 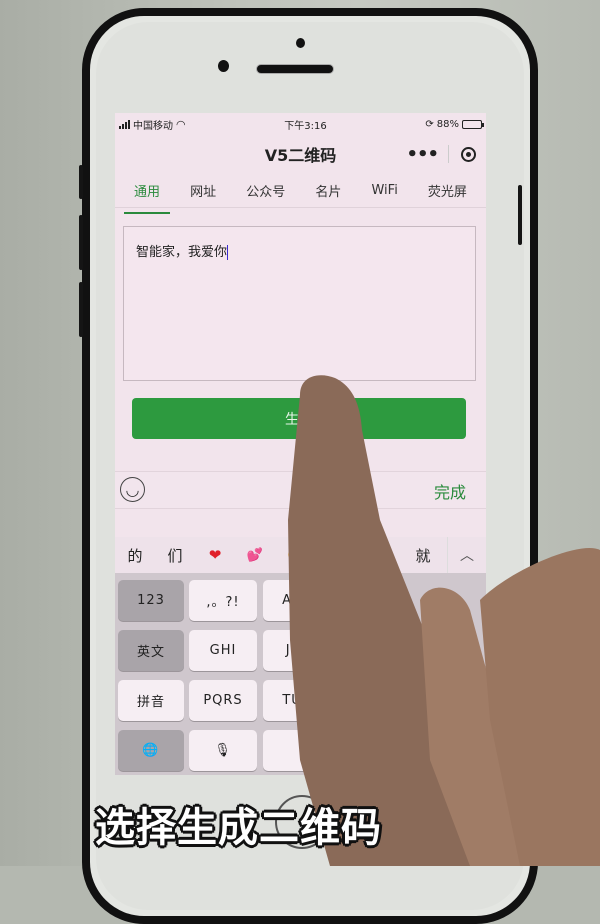 I want to click on done-button: 完成, so click(x=450, y=491).